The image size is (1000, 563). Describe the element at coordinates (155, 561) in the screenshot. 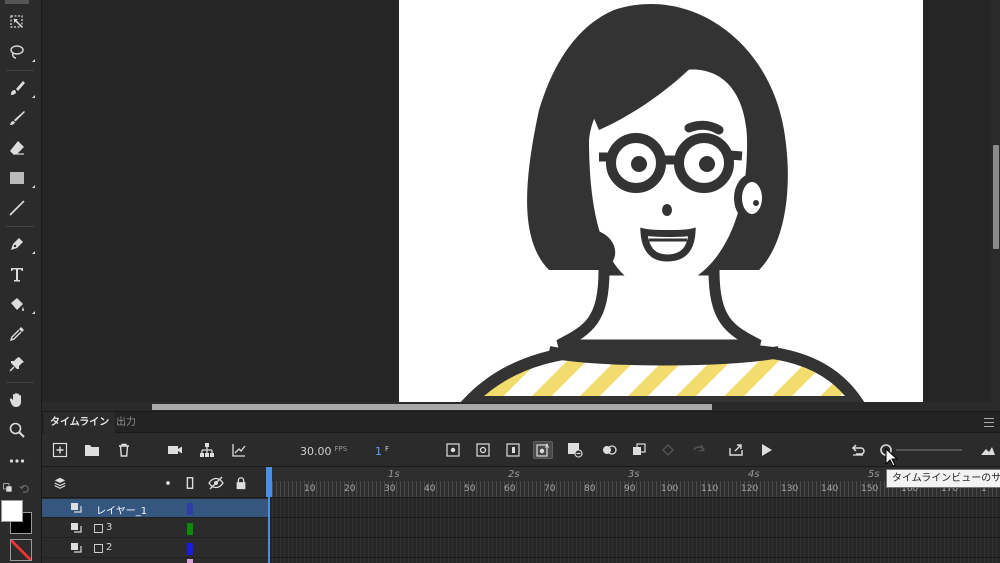

I see `layer-row-partial` at that location.